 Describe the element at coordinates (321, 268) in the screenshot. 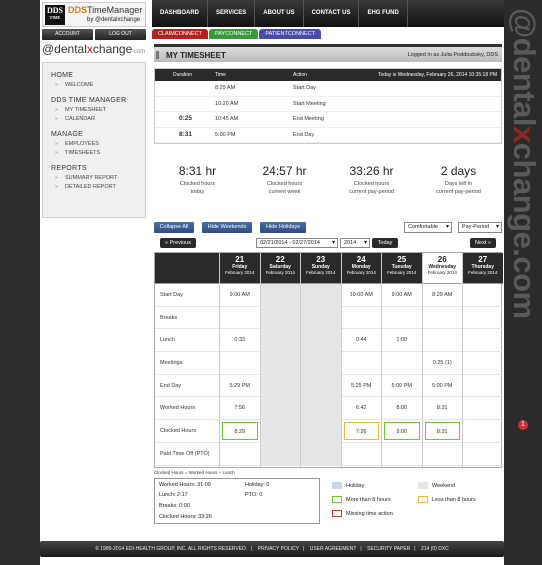

I see `day-header: 23 Sunday February 2014` at that location.